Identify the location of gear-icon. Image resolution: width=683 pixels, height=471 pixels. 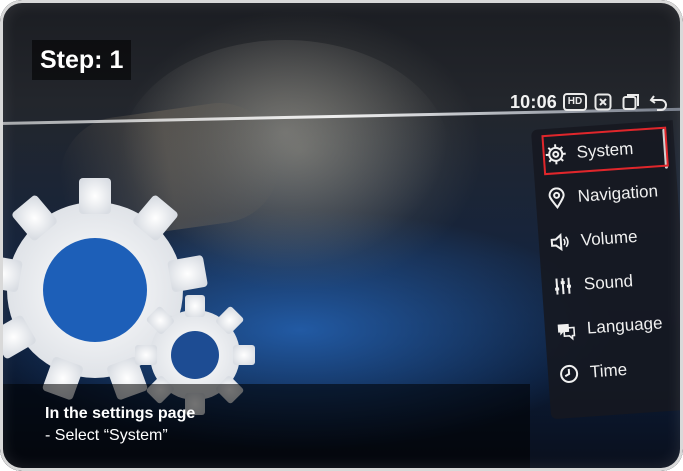
(555, 154).